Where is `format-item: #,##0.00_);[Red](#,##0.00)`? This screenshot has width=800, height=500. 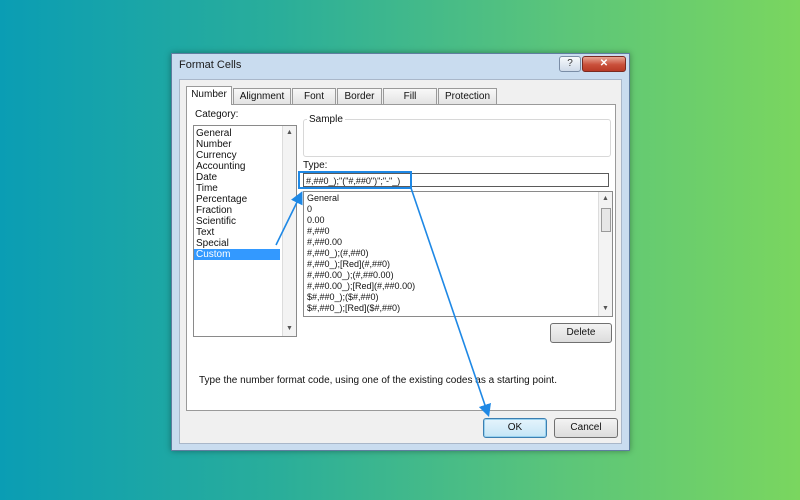
format-item: #,##0.00_);[Red](#,##0.00) is located at coordinates (458, 286).